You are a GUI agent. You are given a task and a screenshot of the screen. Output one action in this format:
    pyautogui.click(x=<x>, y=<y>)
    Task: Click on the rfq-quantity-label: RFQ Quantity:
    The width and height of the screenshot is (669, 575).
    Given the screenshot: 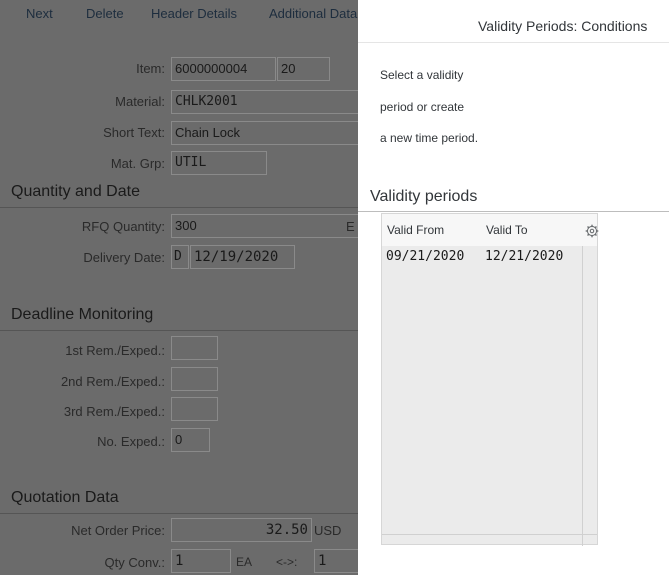 What is the action you would take?
    pyautogui.click(x=123, y=226)
    